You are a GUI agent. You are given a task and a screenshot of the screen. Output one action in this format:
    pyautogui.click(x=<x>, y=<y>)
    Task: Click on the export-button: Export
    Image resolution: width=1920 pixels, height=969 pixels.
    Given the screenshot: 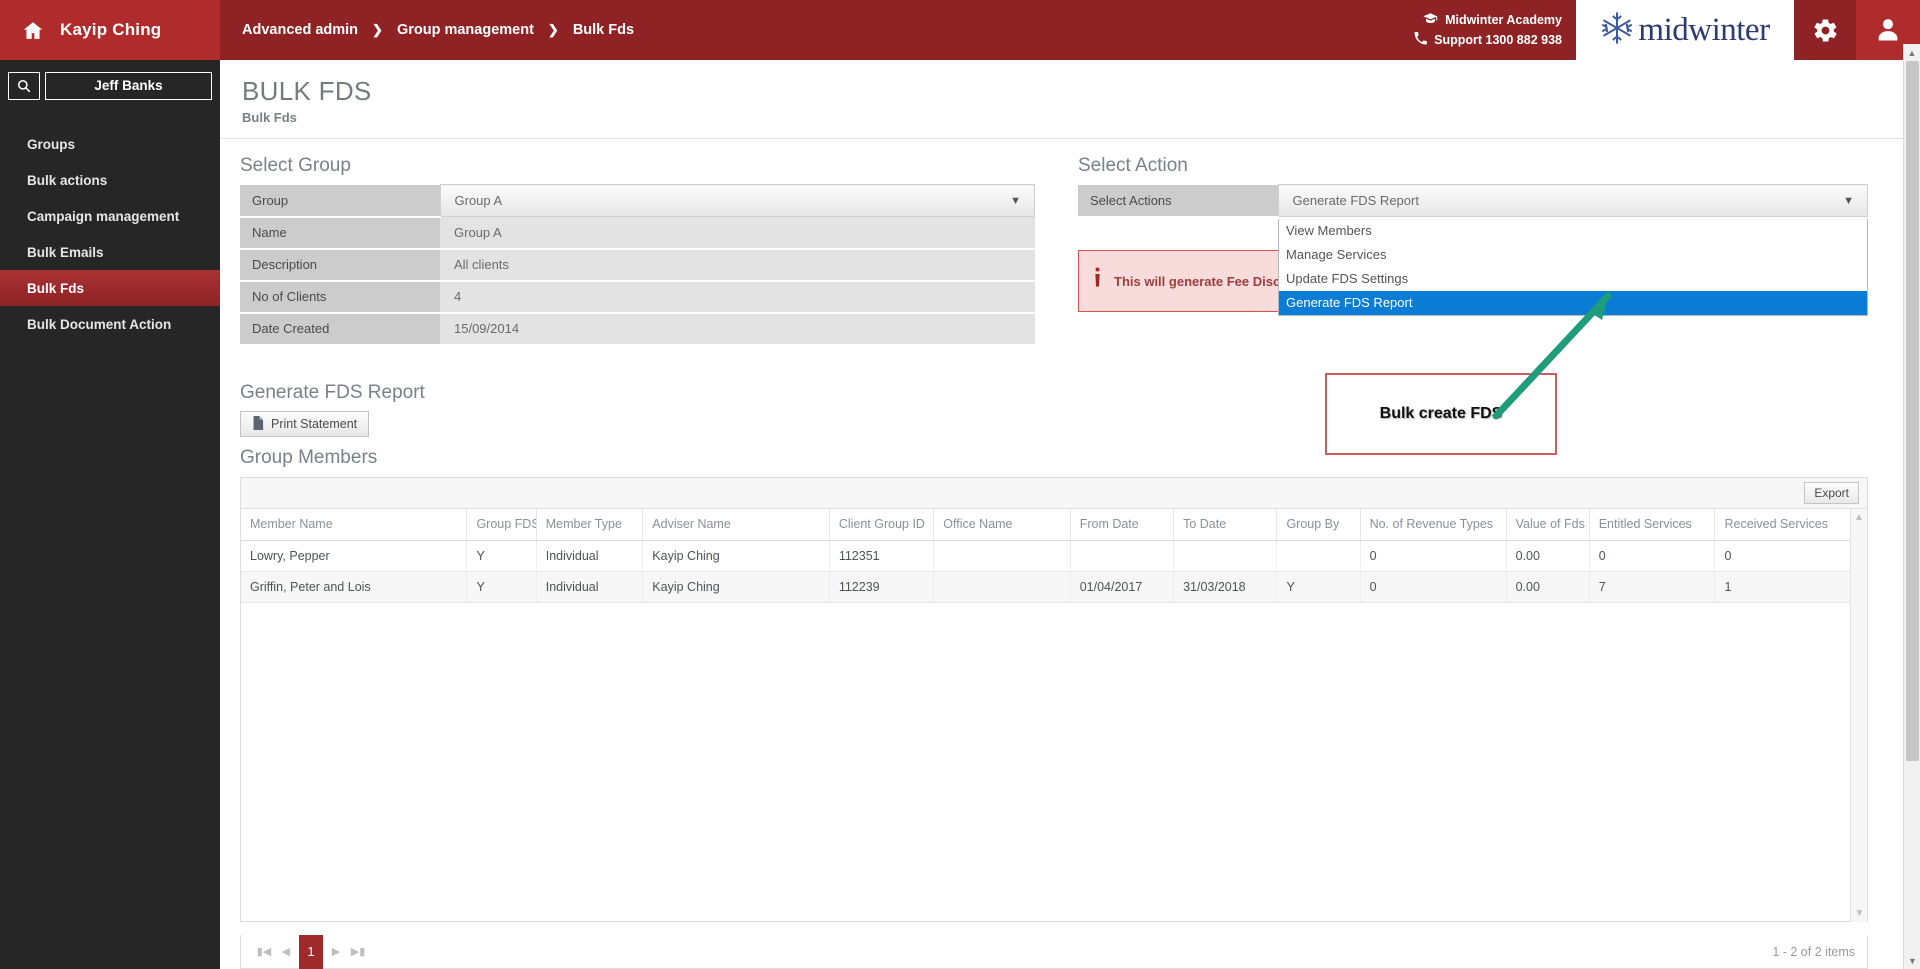 What is the action you would take?
    pyautogui.click(x=1831, y=493)
    